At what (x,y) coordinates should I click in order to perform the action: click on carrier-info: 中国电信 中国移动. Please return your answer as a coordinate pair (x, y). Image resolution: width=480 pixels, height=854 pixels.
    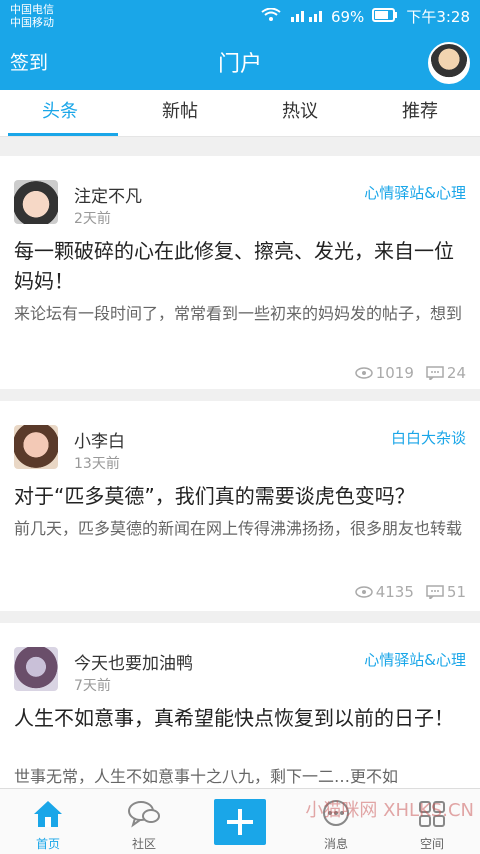
    Looking at the image, I should click on (32, 16).